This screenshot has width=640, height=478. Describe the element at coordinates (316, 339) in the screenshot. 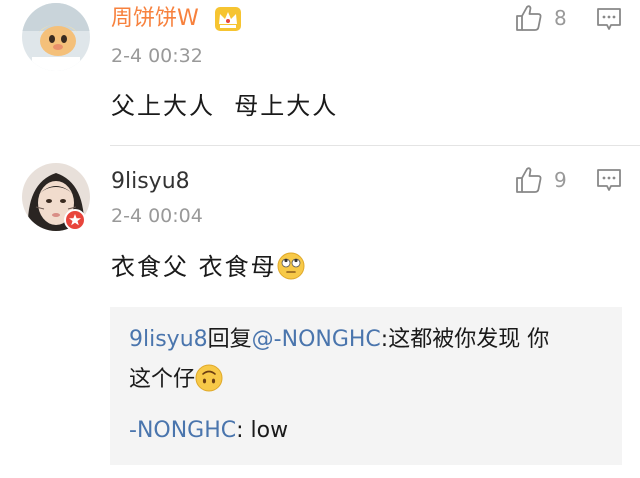

I see `mention-link: @-NONGHC` at that location.